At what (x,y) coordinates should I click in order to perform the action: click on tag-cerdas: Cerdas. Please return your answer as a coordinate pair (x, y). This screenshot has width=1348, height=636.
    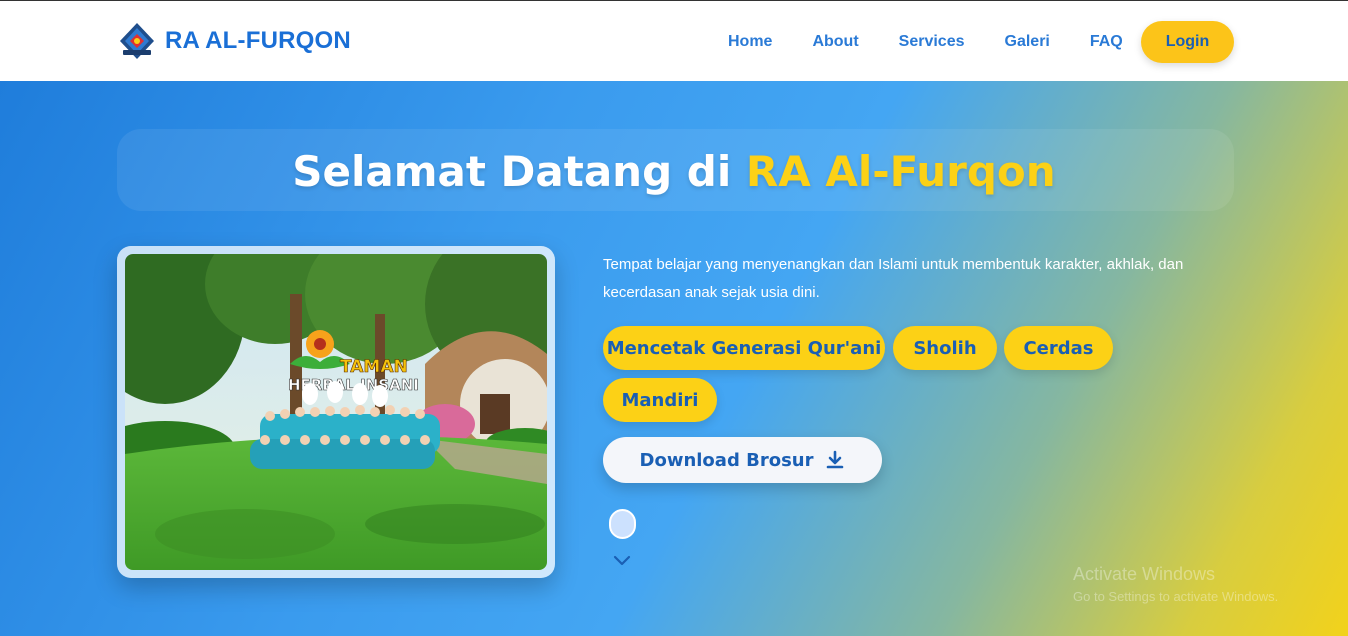
    Looking at the image, I should click on (1058, 348).